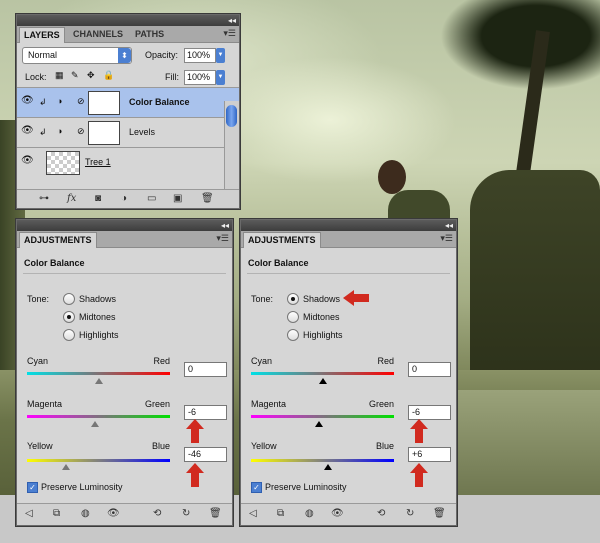 This screenshot has width=600, height=543. What do you see at coordinates (128, 162) in the screenshot?
I see `layer-row: 👁 Tree 1` at bounding box center [128, 162].